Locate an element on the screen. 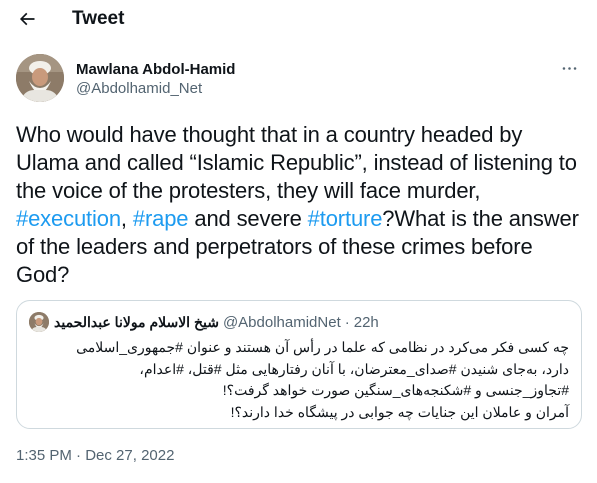  avatar-image is located at coordinates (40, 78).